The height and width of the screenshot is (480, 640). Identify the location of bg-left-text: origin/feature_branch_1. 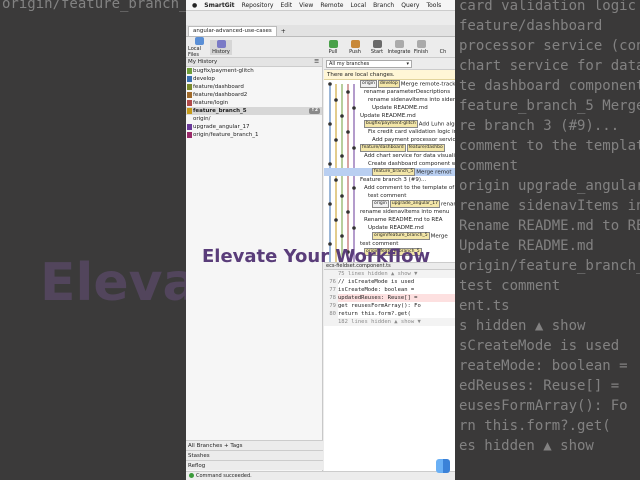
(99, 6).